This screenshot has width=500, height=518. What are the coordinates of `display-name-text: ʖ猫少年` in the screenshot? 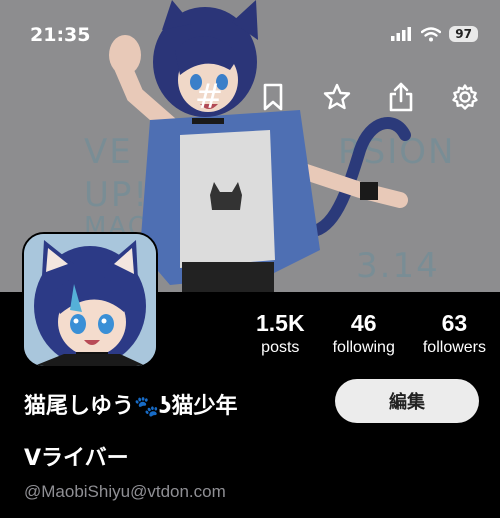 It's located at (198, 406).